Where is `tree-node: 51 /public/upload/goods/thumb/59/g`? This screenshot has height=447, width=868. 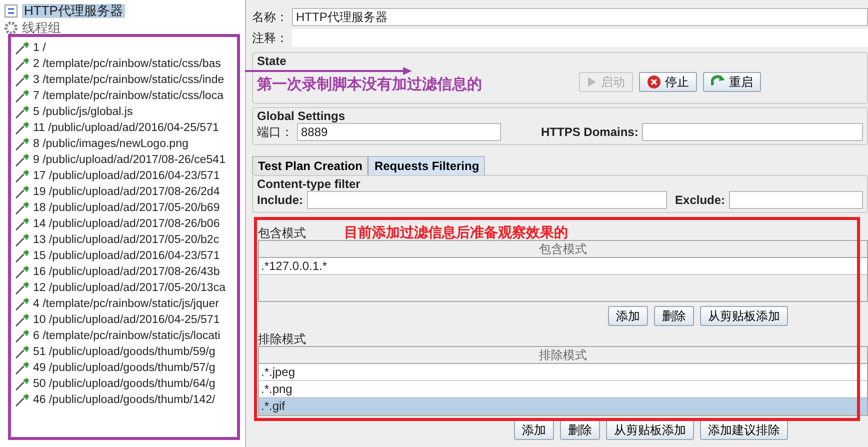 tree-node: 51 /public/upload/goods/thumb/59/g is located at coordinates (124, 352).